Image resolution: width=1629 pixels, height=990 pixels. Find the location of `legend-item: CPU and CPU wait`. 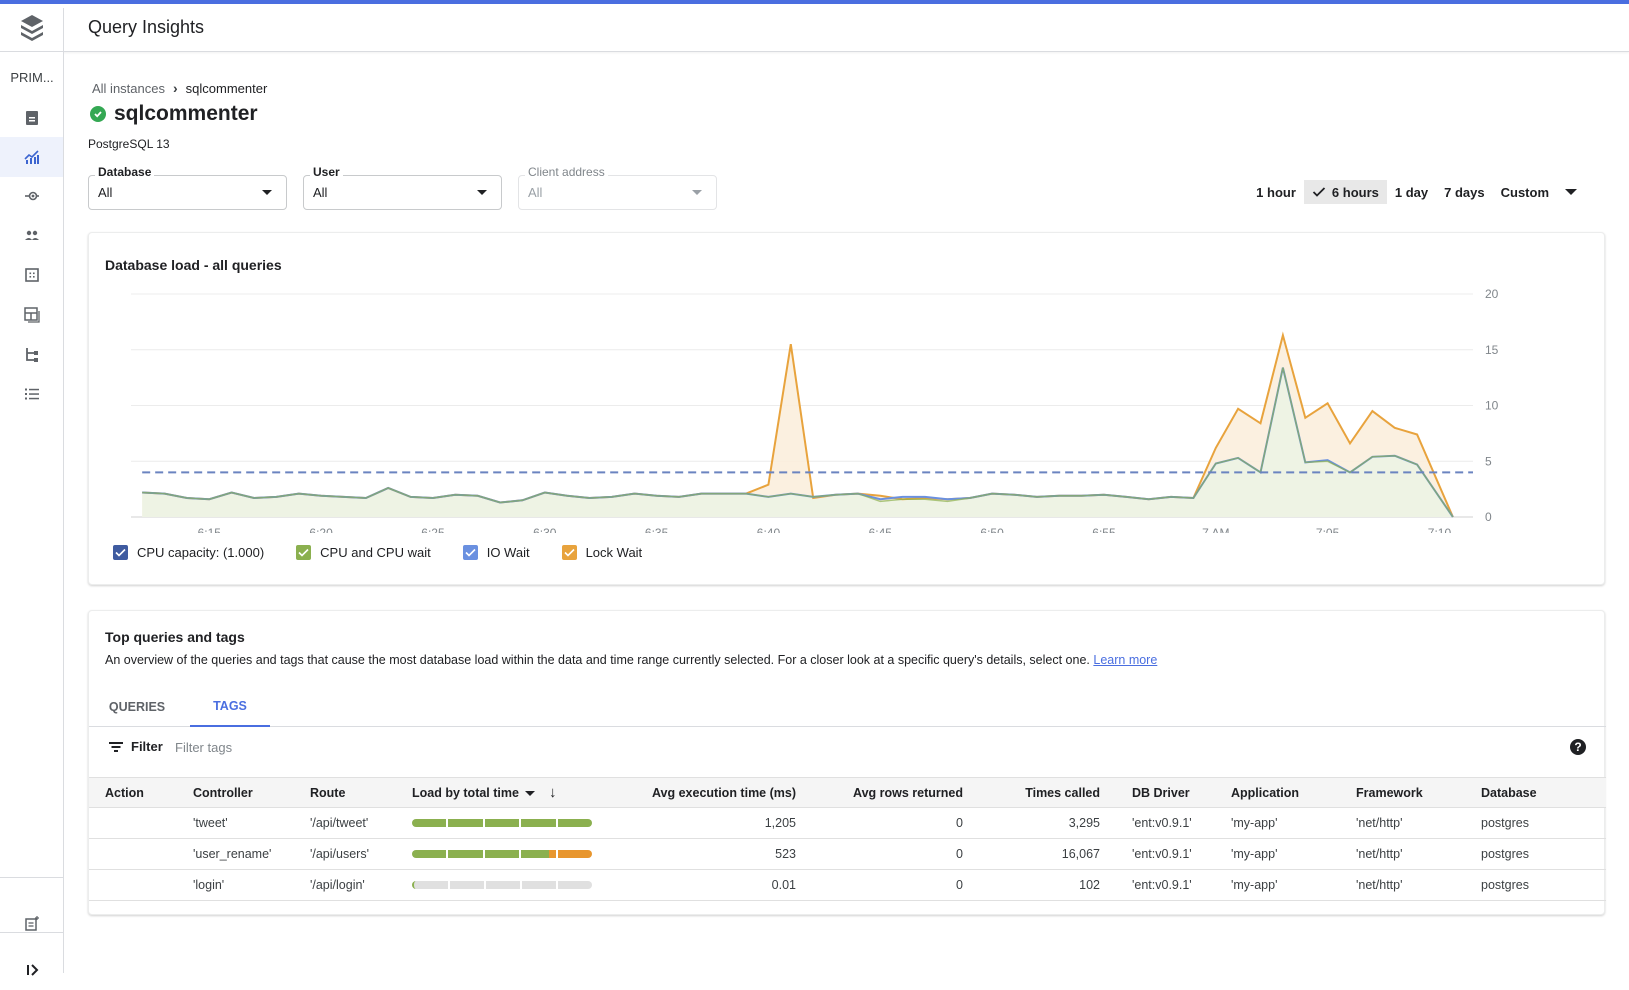

legend-item: CPU and CPU wait is located at coordinates (363, 552).